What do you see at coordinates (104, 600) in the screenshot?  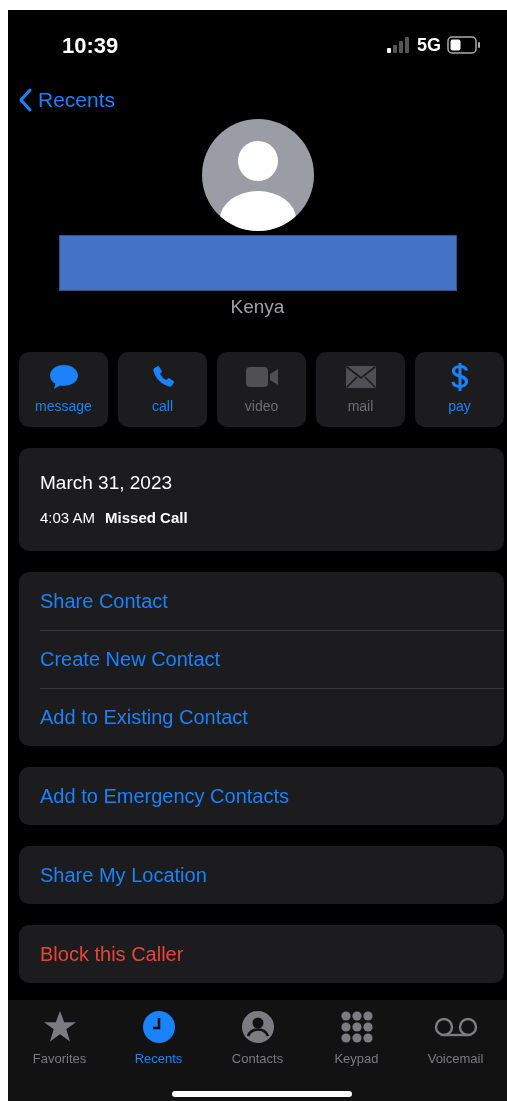 I see `option-link: Share Contact` at bounding box center [104, 600].